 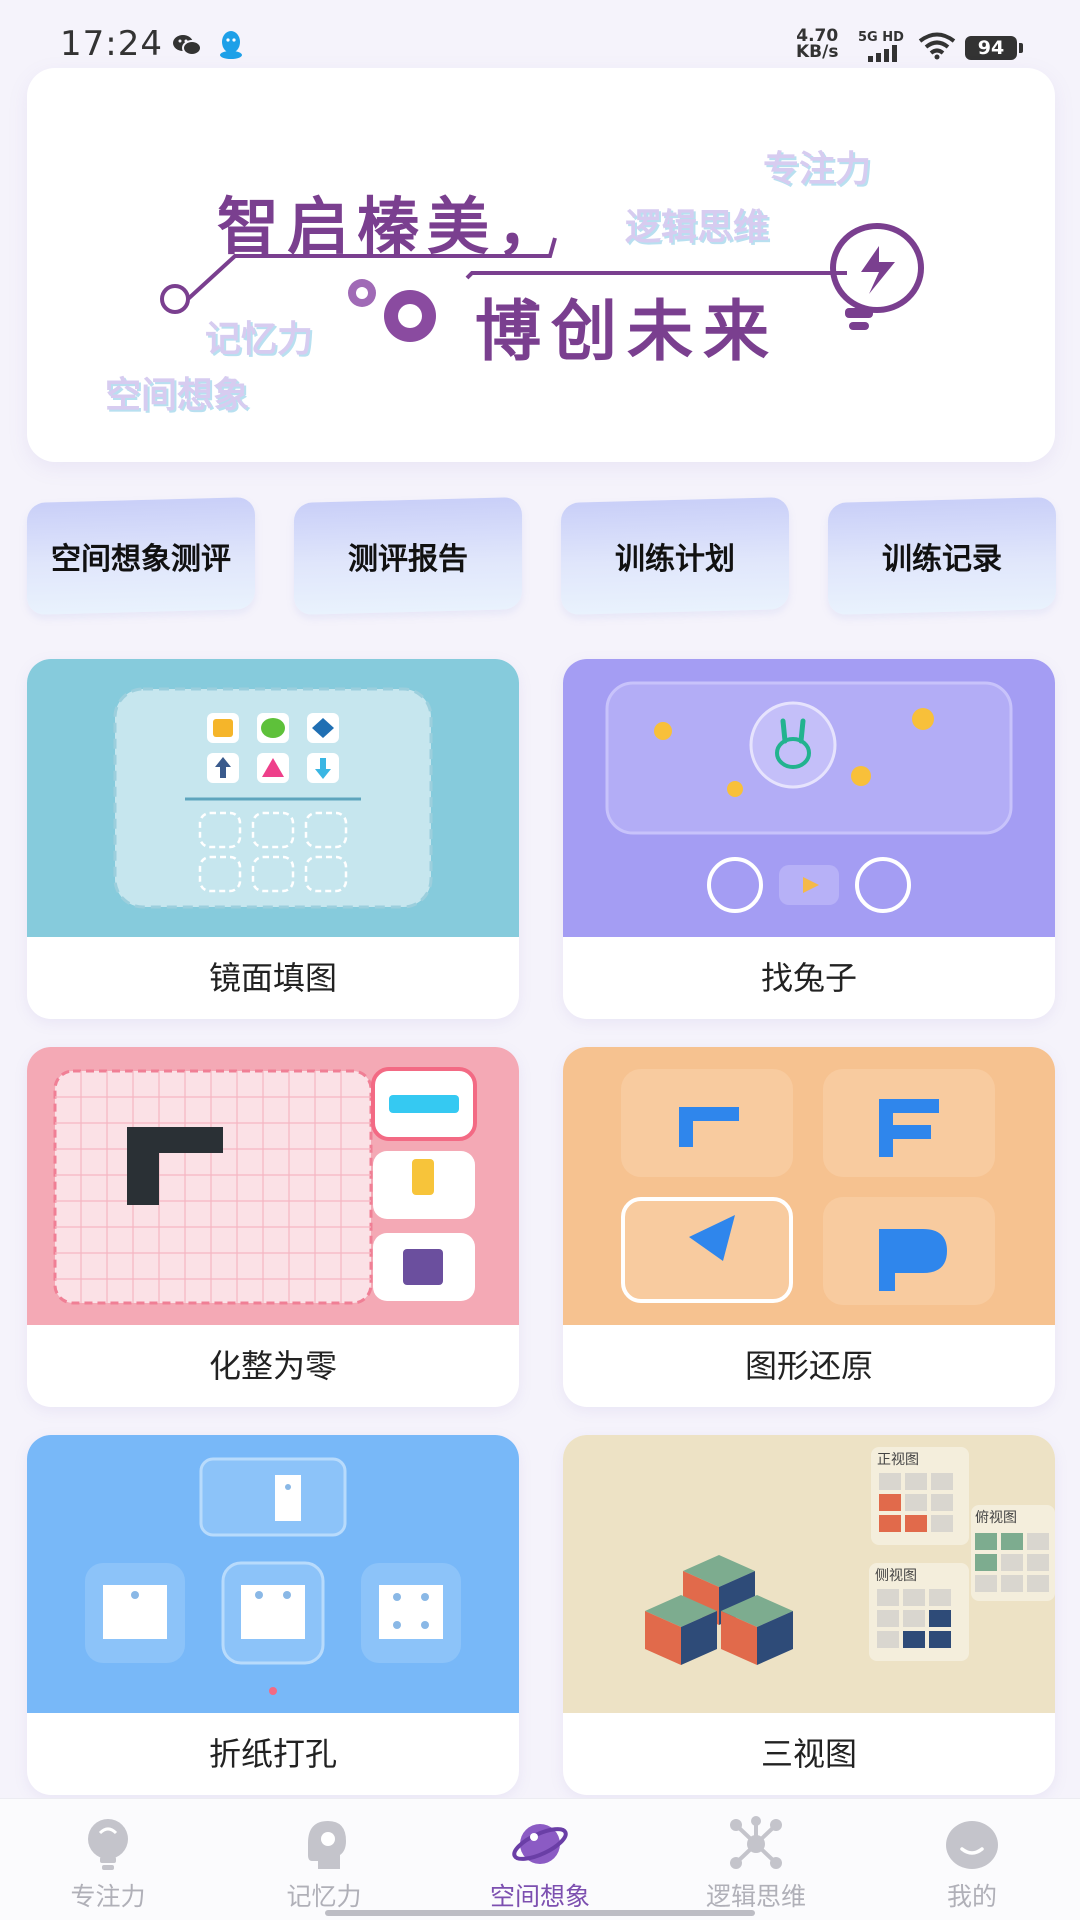 I want to click on game-title: 图形还原, so click(x=808, y=1366).